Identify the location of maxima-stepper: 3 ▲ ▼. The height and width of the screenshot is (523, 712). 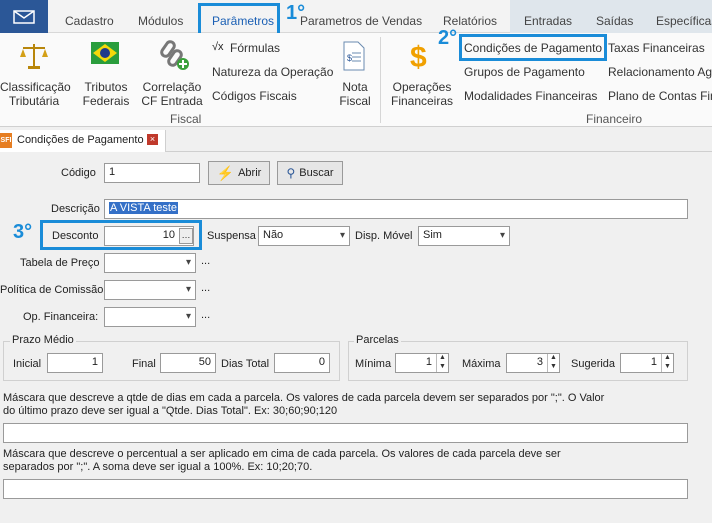
(533, 363).